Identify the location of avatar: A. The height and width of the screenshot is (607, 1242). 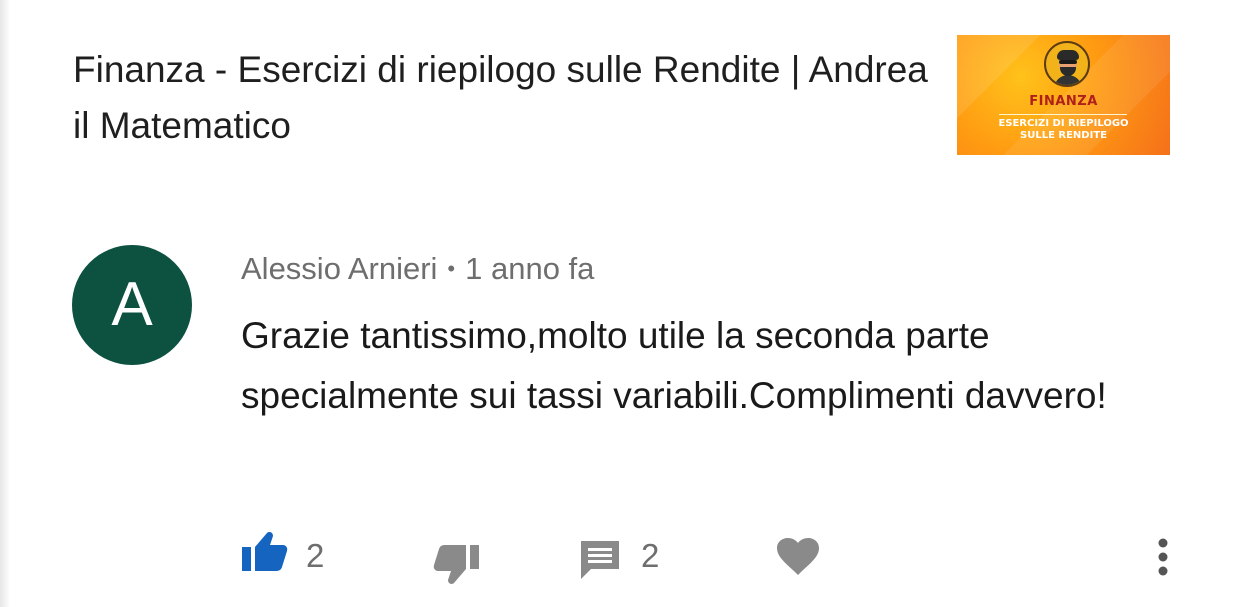
(132, 305).